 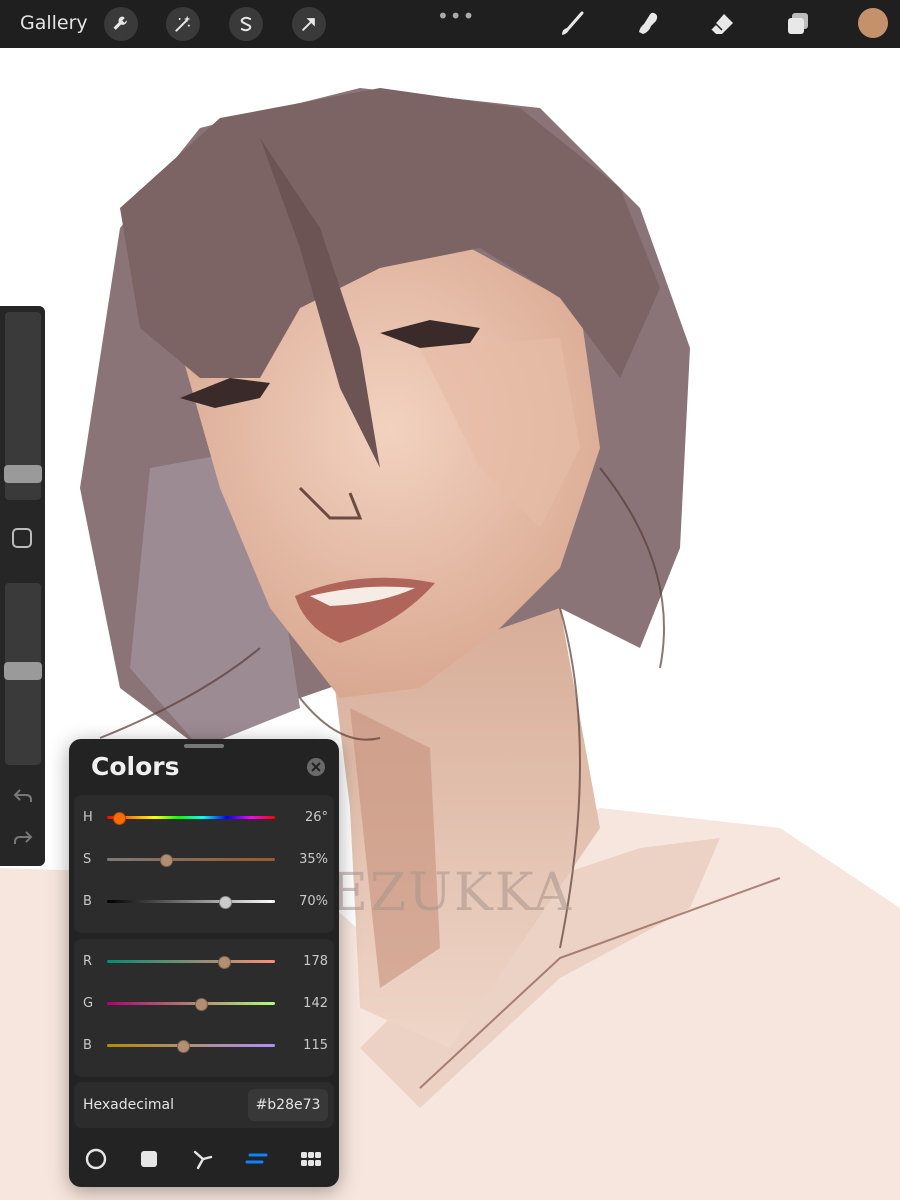 What do you see at coordinates (204, 1105) in the screenshot?
I see `hex-row: Hexadecimal #b28e73` at bounding box center [204, 1105].